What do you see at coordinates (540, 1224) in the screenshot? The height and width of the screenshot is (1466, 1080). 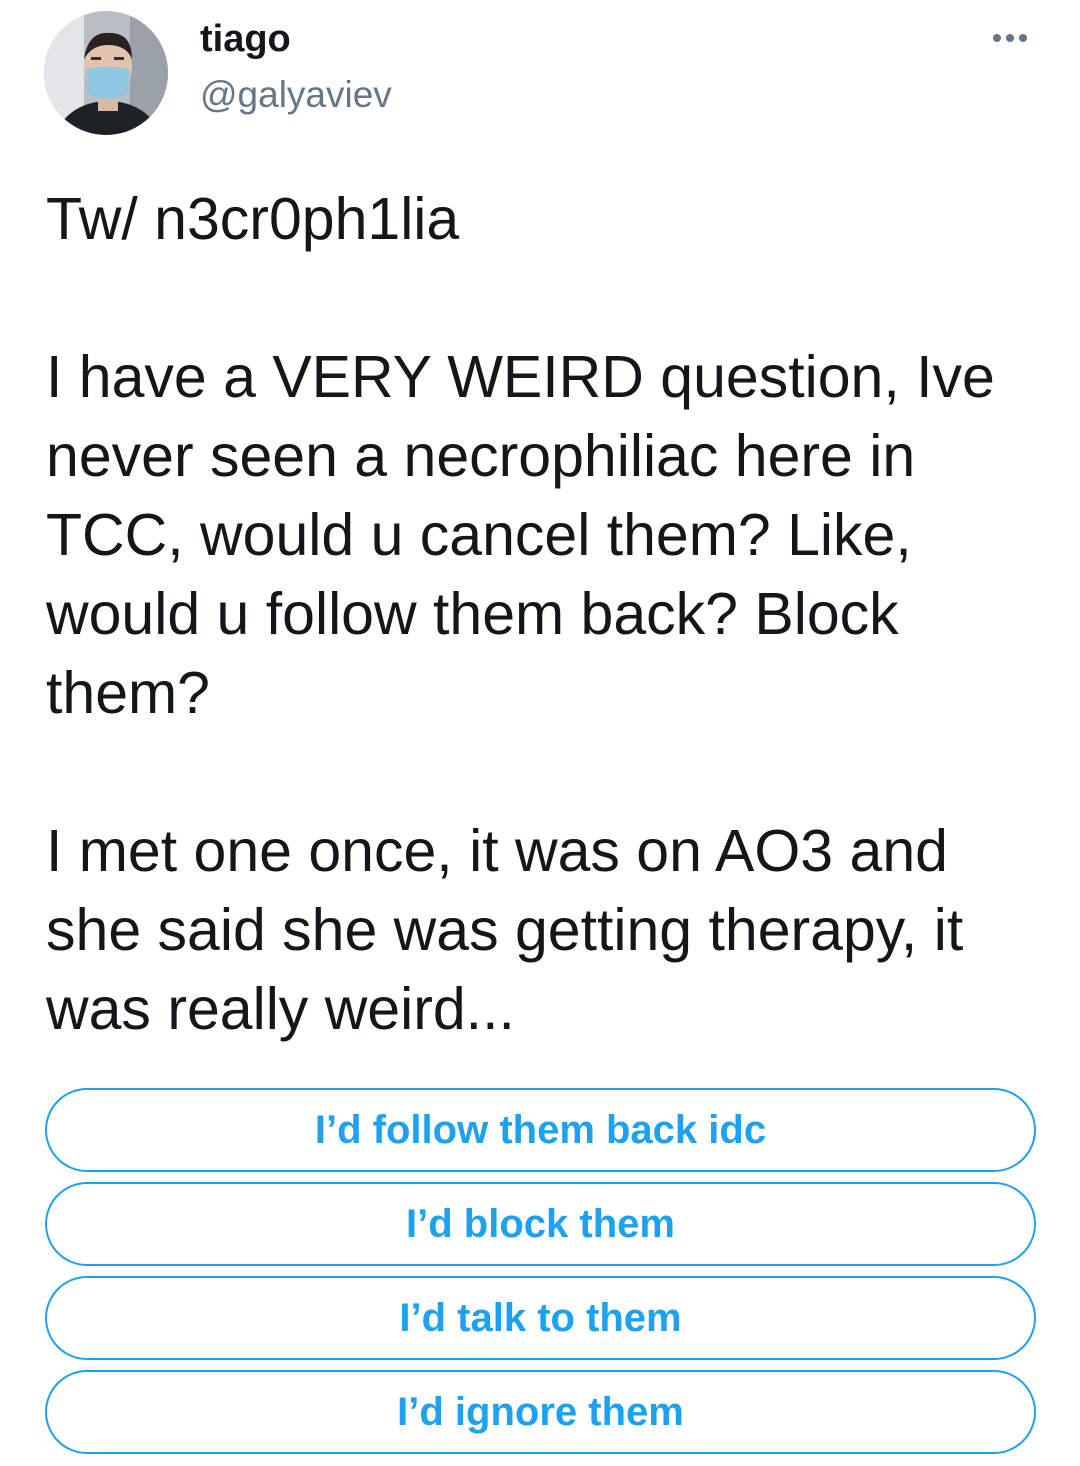 I see `poll-option-block: I’d block them` at bounding box center [540, 1224].